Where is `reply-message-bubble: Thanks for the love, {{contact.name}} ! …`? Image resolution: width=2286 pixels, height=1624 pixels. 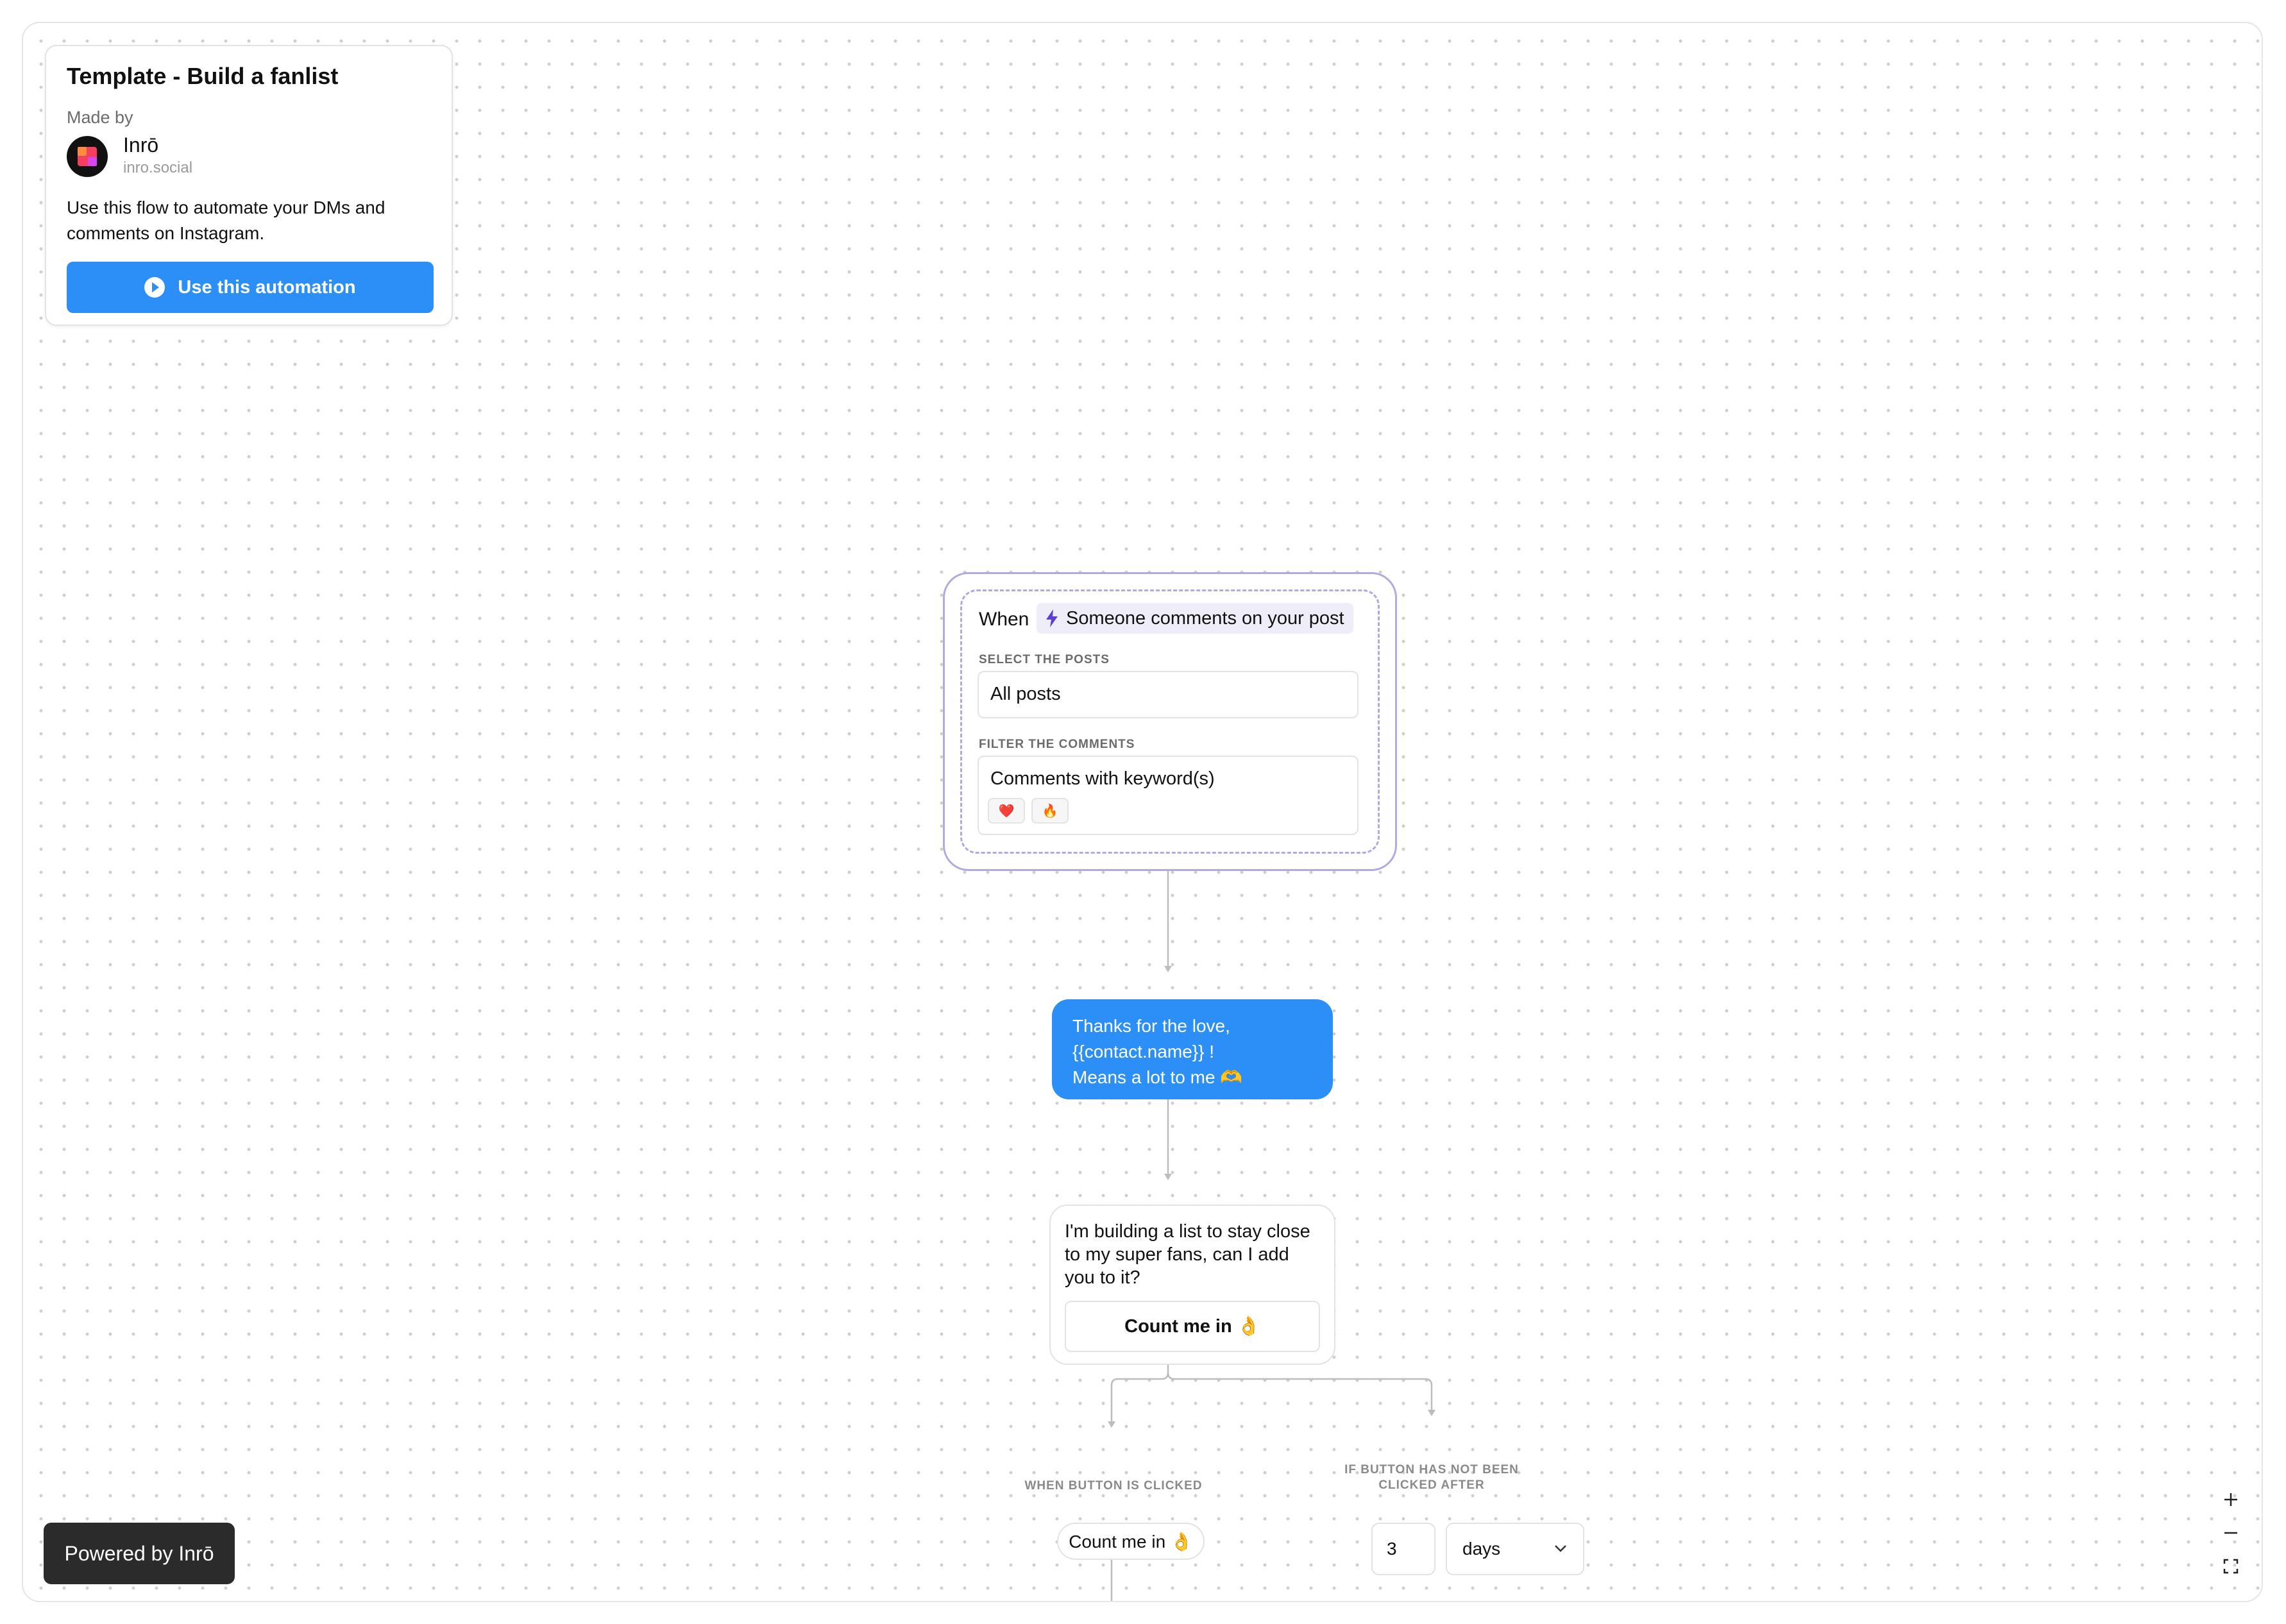 reply-message-bubble: Thanks for the love, {{contact.name}} ! … is located at coordinates (1192, 1049).